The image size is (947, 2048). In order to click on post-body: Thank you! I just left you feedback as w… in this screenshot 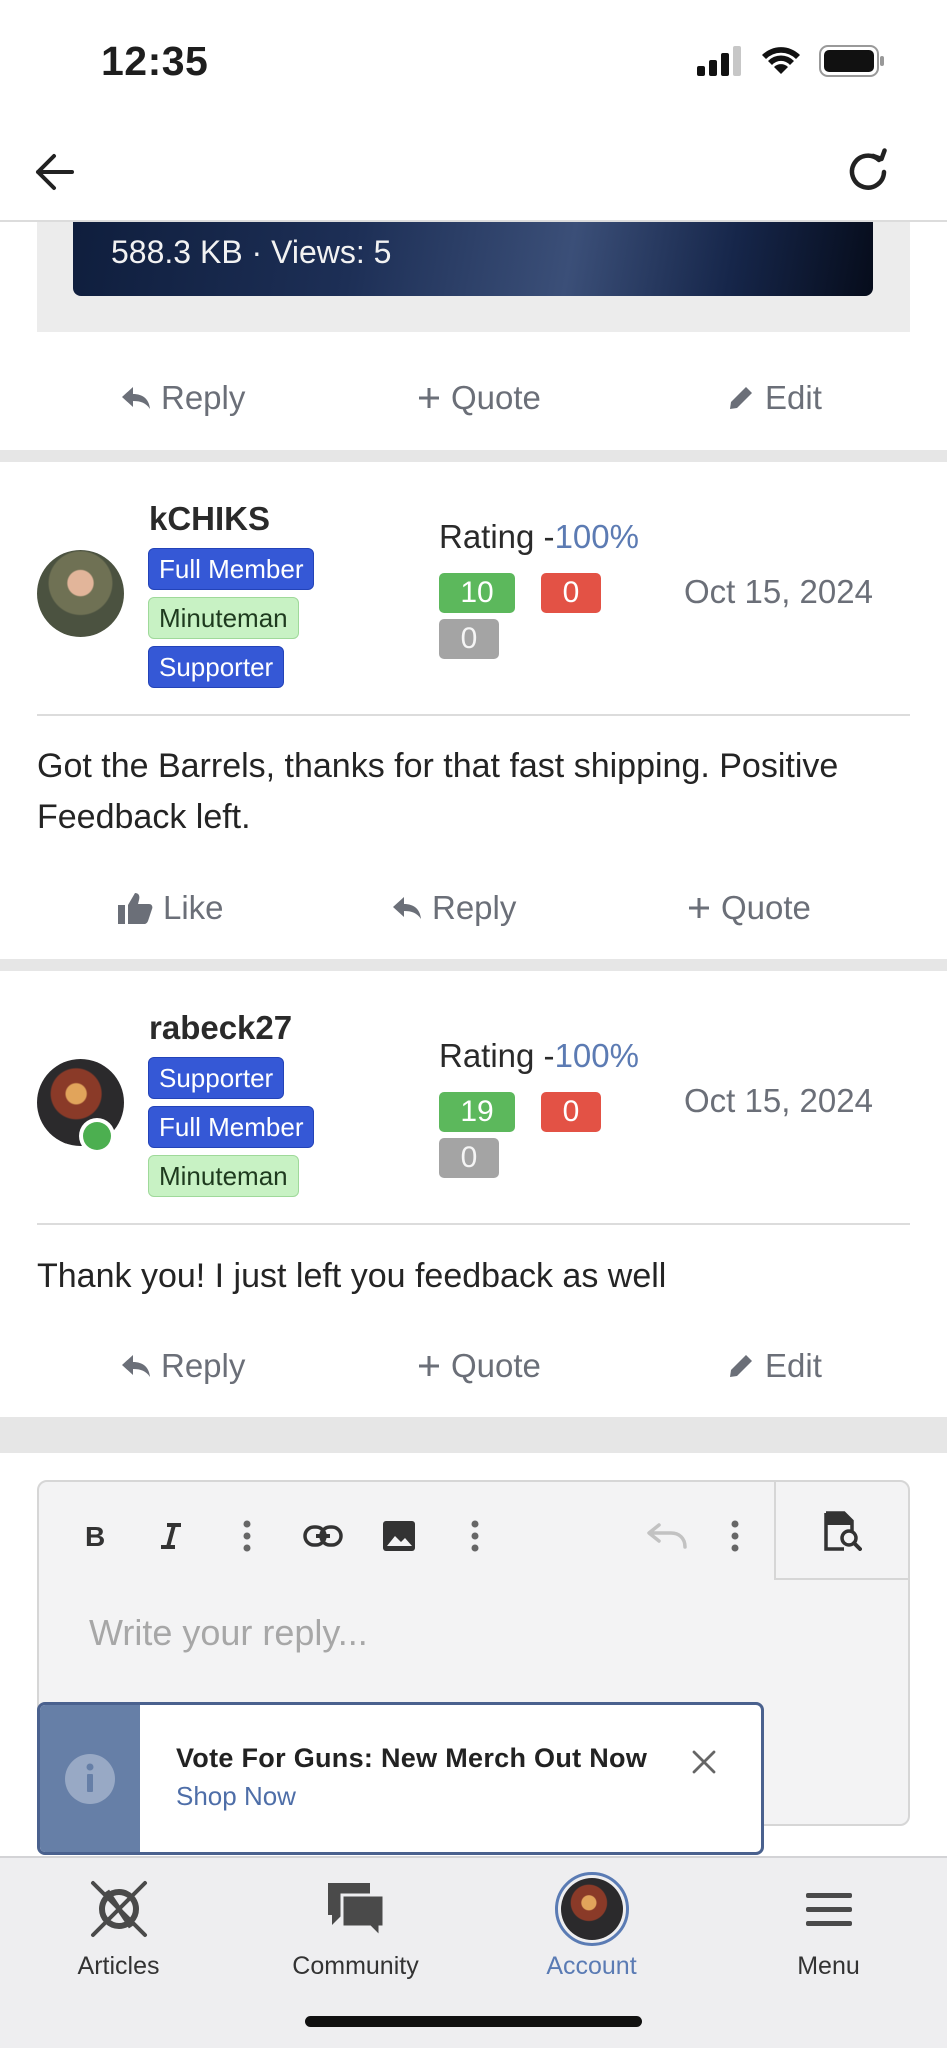, I will do `click(352, 1276)`.